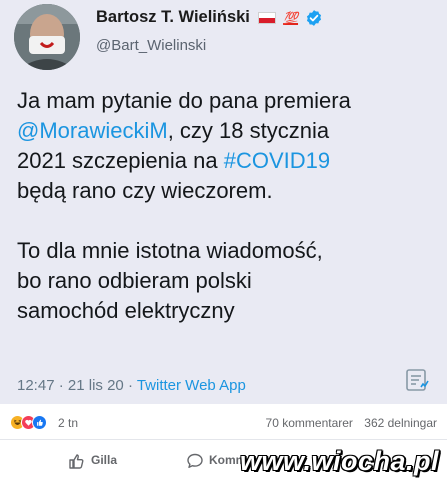 This screenshot has width=447, height=479. I want to click on author-name-row: Bartosz T. Wieliński 💯, so click(209, 17).